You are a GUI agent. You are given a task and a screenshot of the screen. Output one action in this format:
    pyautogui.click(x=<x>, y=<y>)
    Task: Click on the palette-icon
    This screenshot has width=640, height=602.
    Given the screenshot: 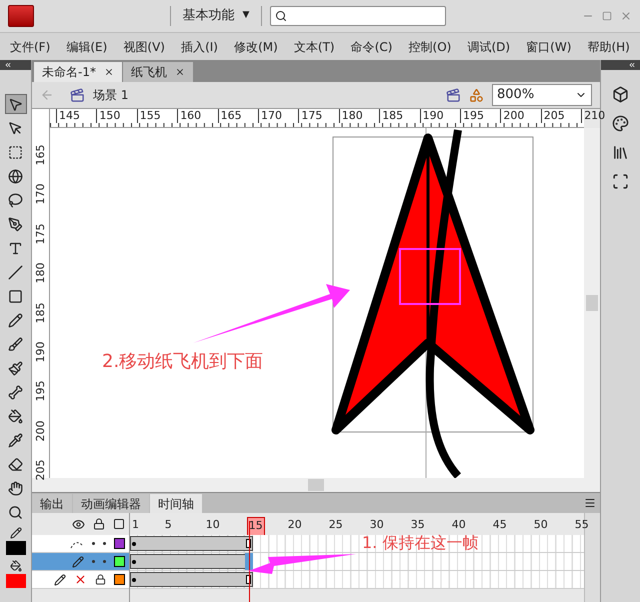 What is the action you would take?
    pyautogui.click(x=620, y=123)
    